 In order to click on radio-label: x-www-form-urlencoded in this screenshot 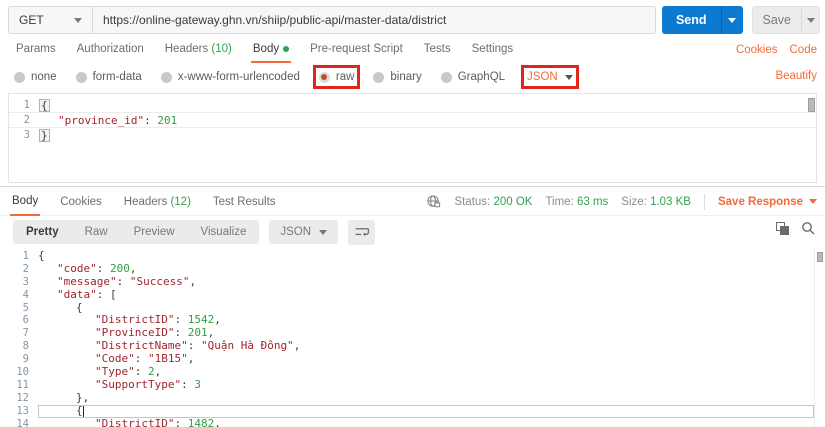, I will do `click(238, 77)`.